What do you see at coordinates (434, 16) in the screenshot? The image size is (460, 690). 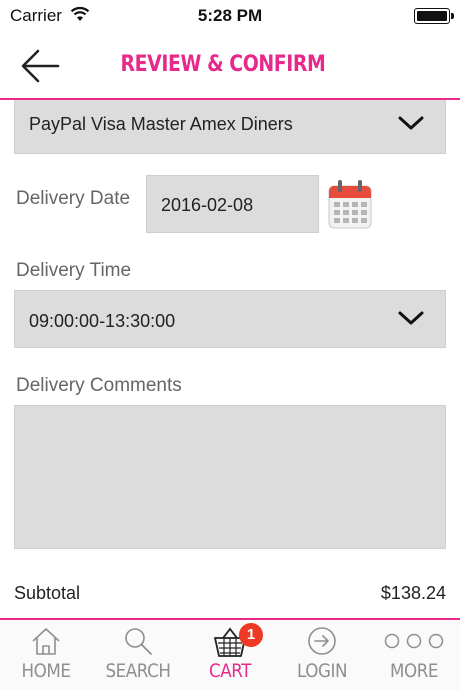 I see `battery-icon` at bounding box center [434, 16].